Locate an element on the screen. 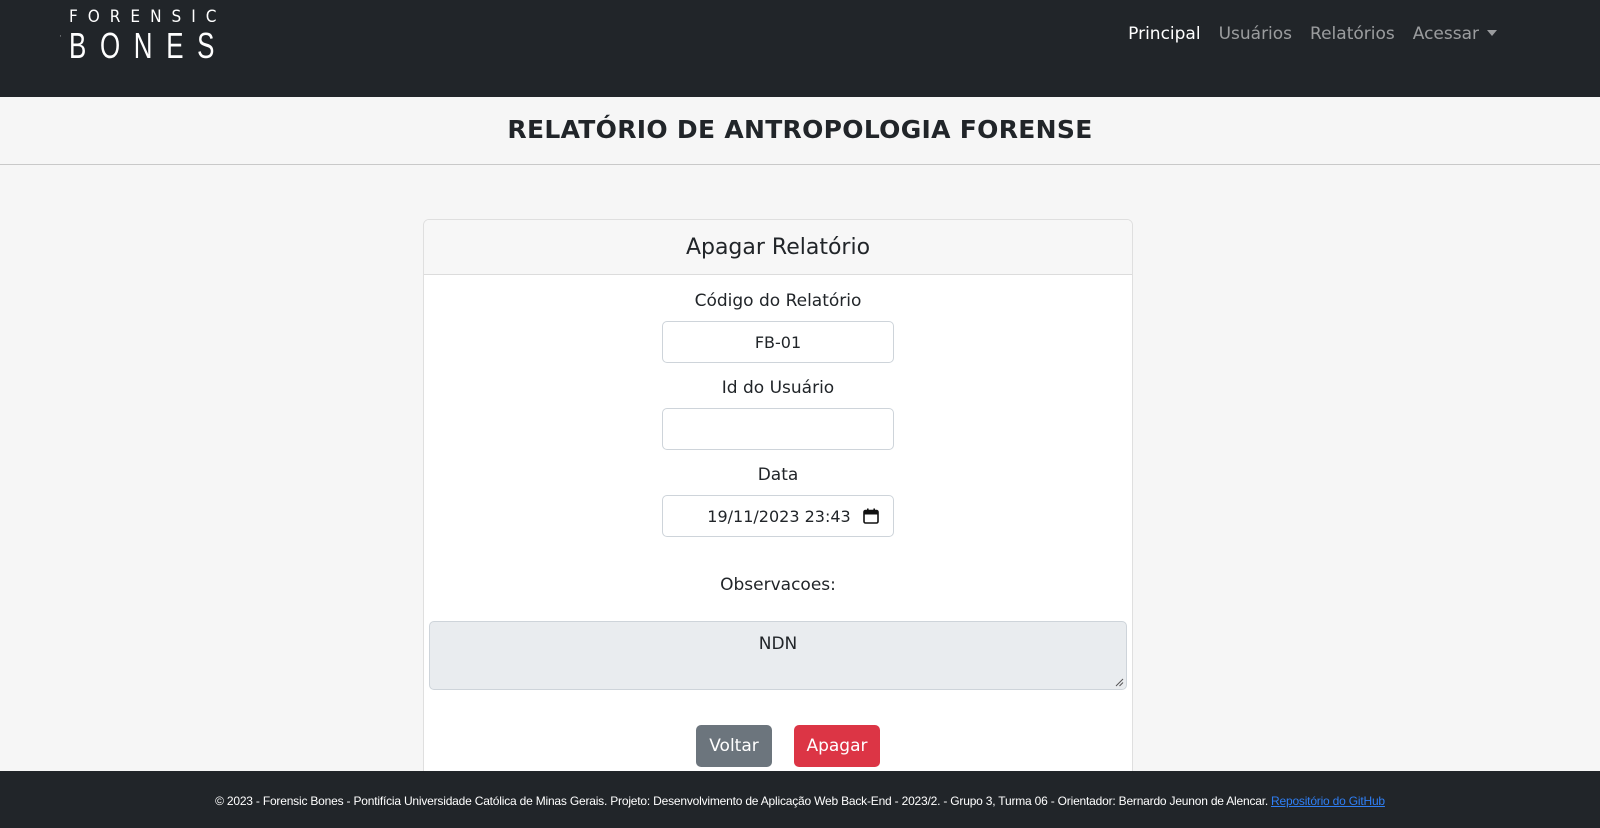  brand-text-bottom: BONES is located at coordinates (148, 45).